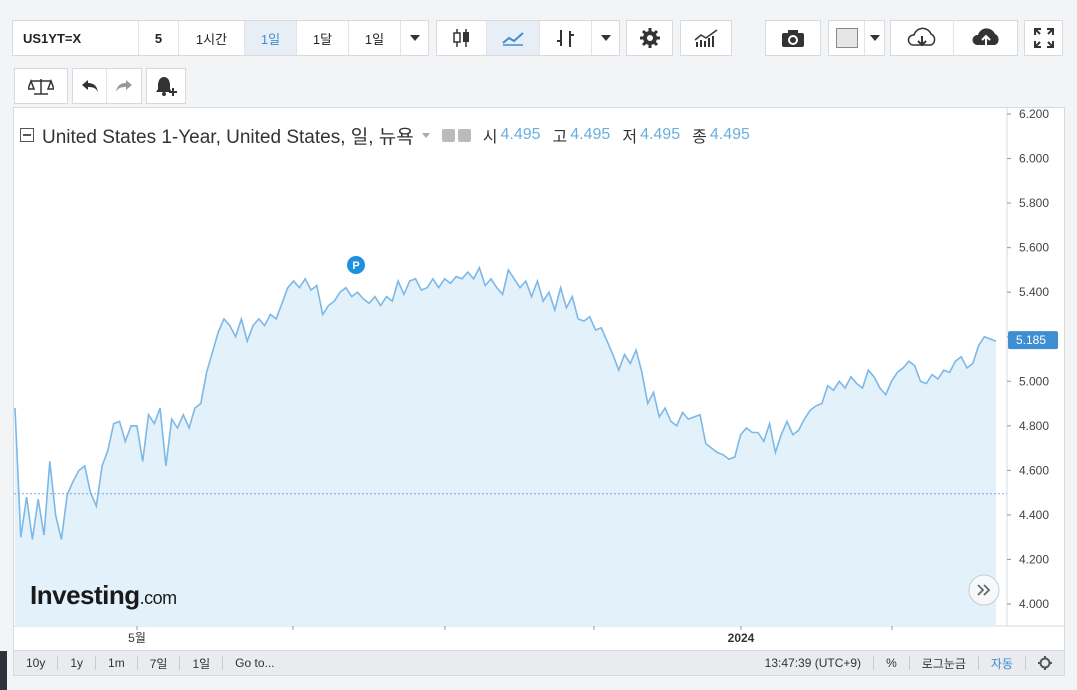 Image resolution: width=1077 pixels, height=690 pixels. I want to click on interval-dropdown-button, so click(414, 38).